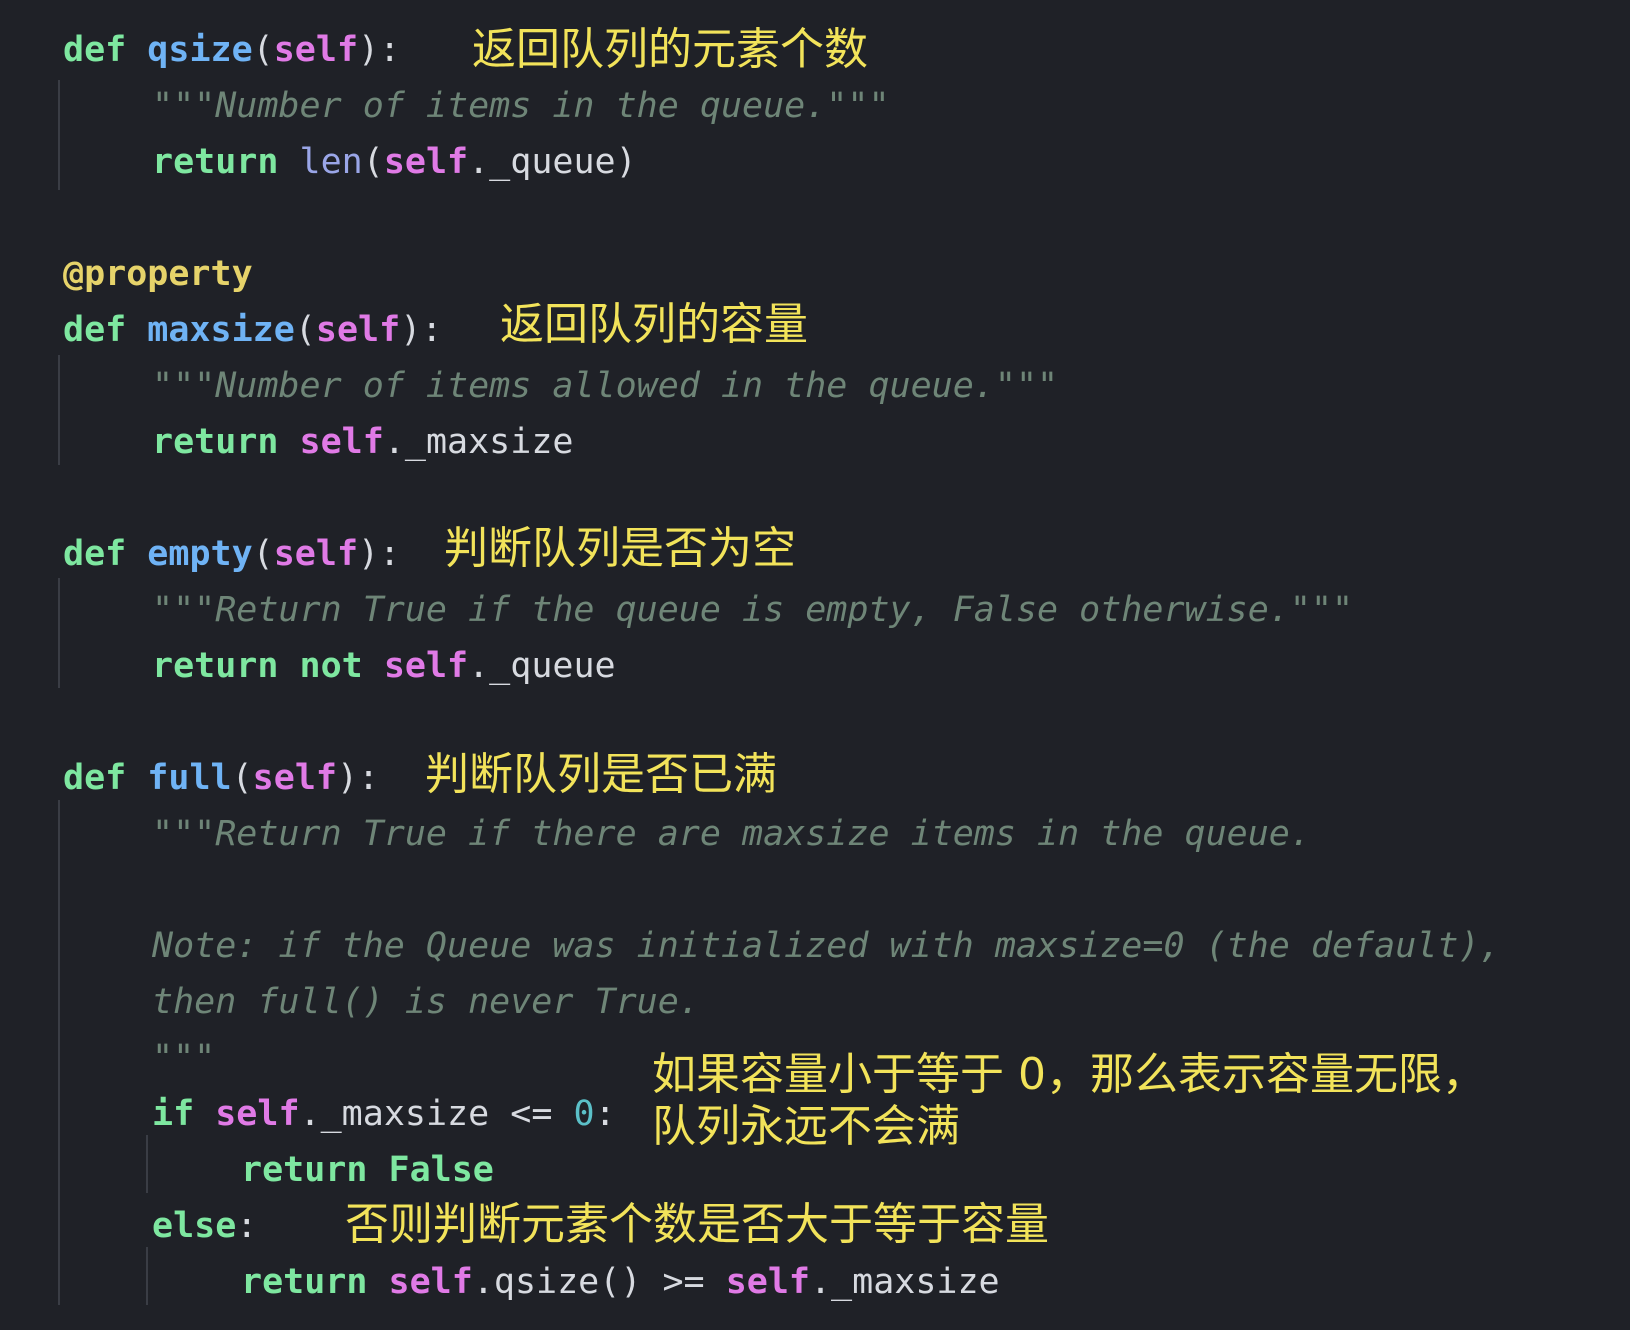 The height and width of the screenshot is (1330, 1630). Describe the element at coordinates (557, 1282) in the screenshot. I see `method-call-qsize: .qsize()` at that location.